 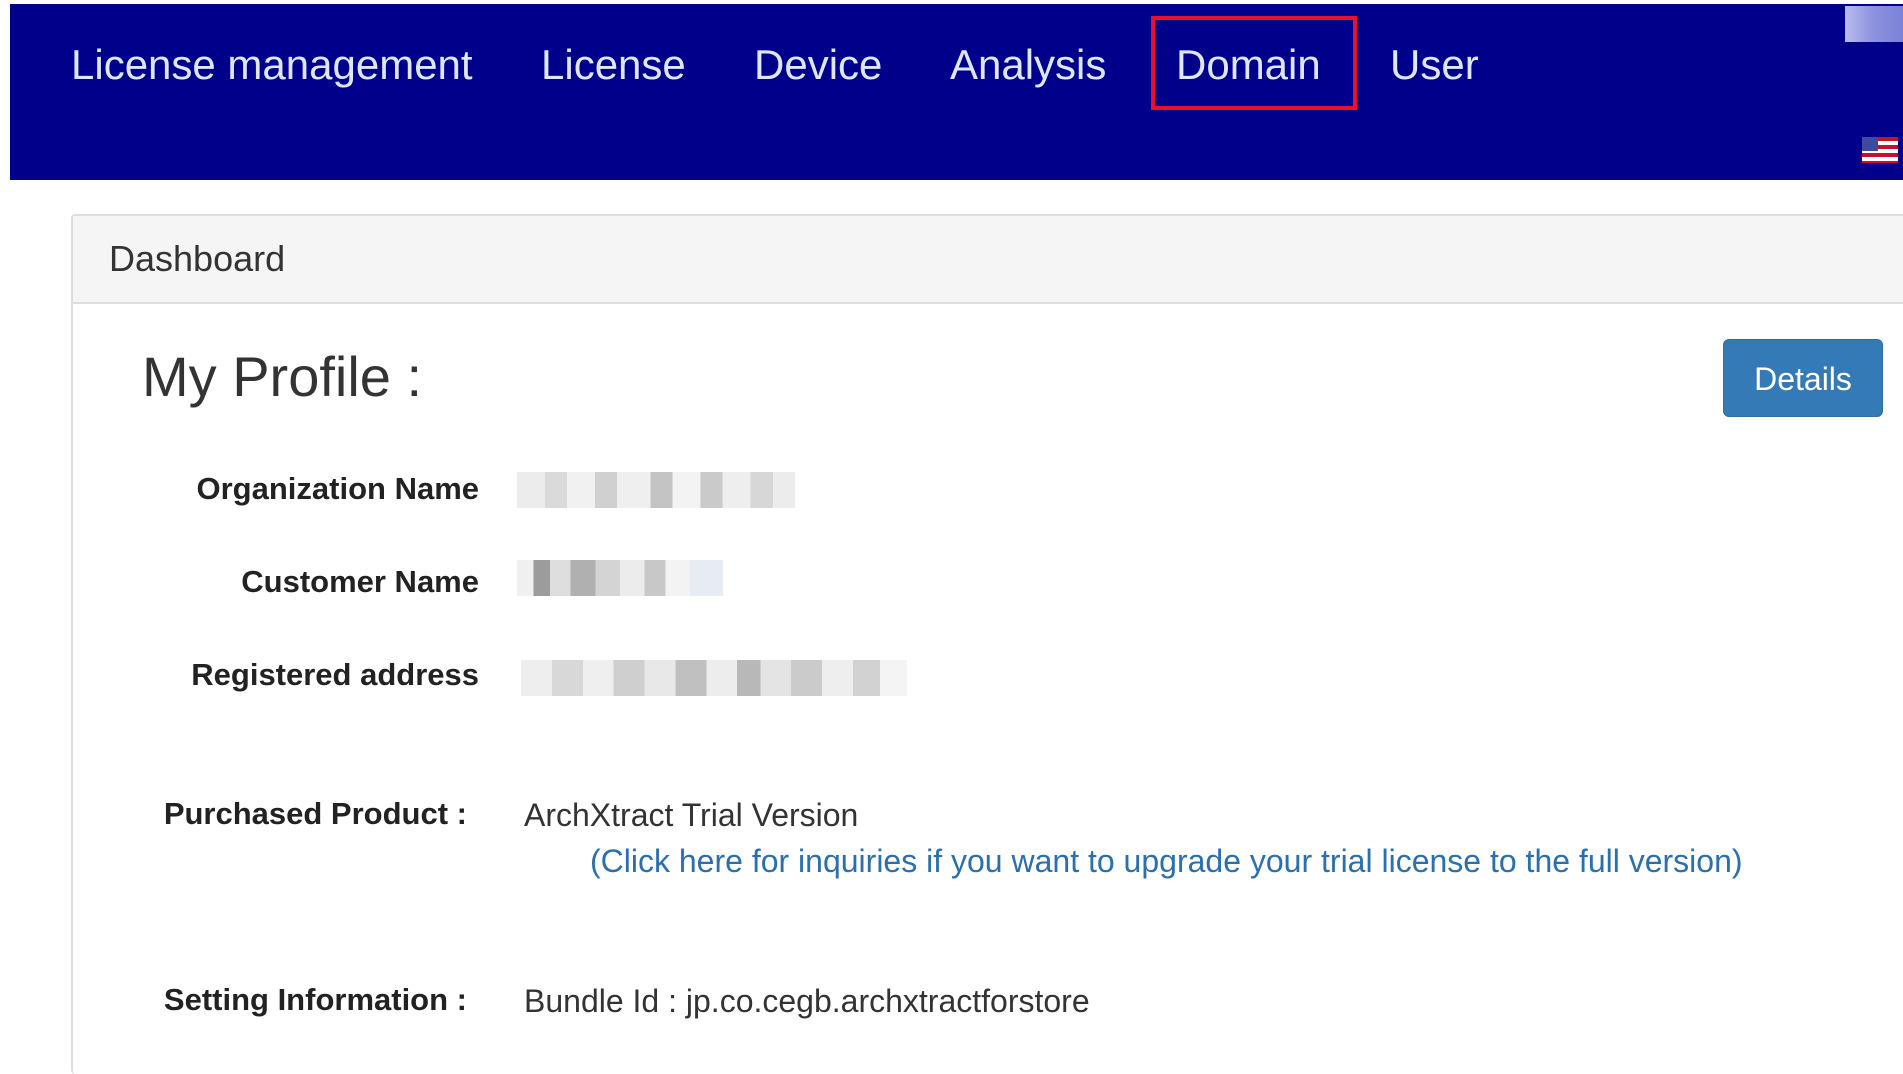 What do you see at coordinates (282, 376) in the screenshot?
I see `profile-title: My Profile :` at bounding box center [282, 376].